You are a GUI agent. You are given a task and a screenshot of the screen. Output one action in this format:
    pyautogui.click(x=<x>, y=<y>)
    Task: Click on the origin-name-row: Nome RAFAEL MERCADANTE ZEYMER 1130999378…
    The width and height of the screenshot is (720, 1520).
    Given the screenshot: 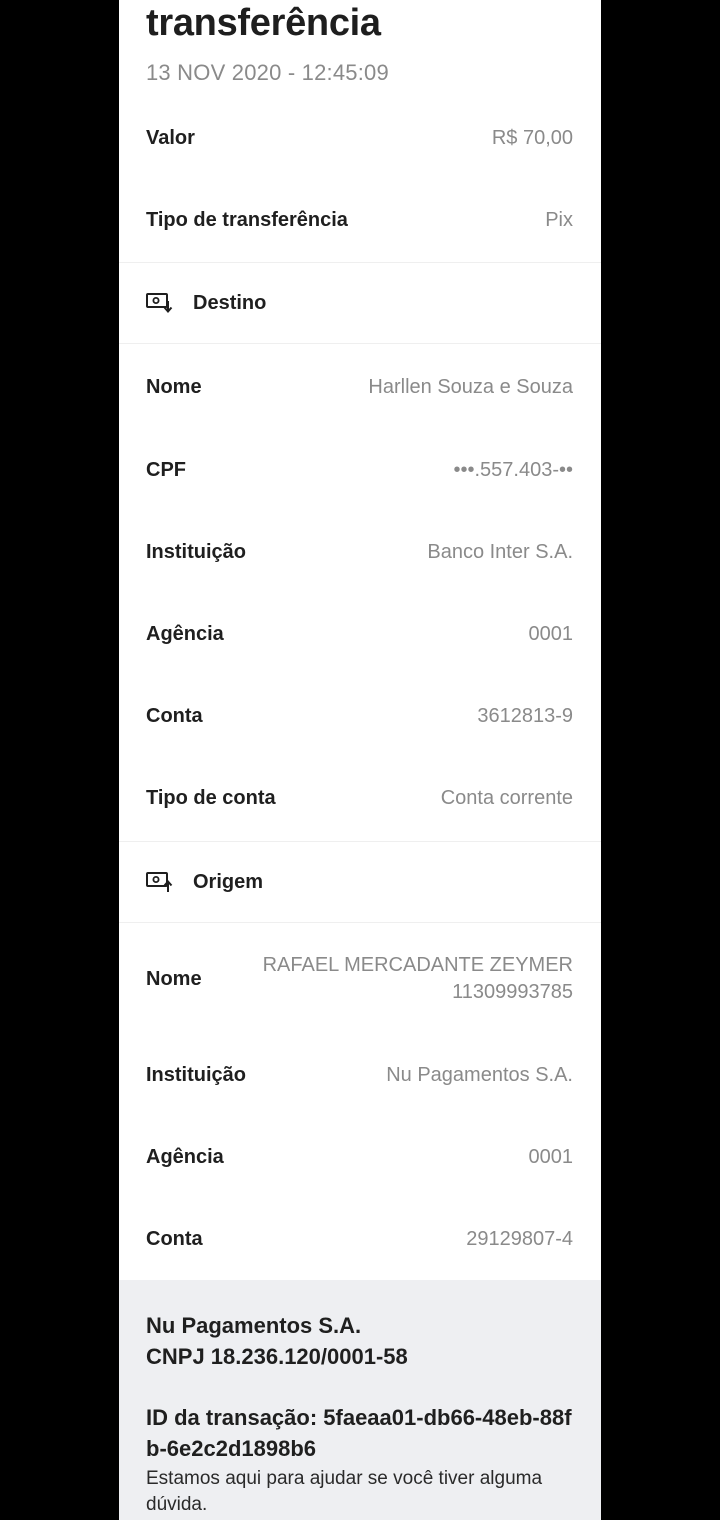 What is the action you would take?
    pyautogui.click(x=360, y=979)
    